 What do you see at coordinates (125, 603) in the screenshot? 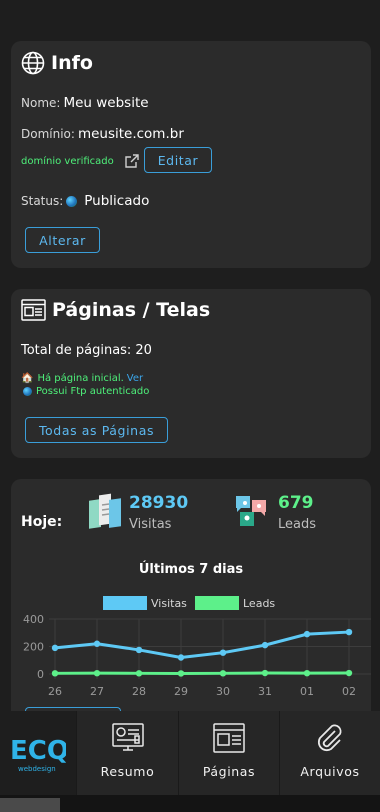
I see `legend-swatch-visitas` at bounding box center [125, 603].